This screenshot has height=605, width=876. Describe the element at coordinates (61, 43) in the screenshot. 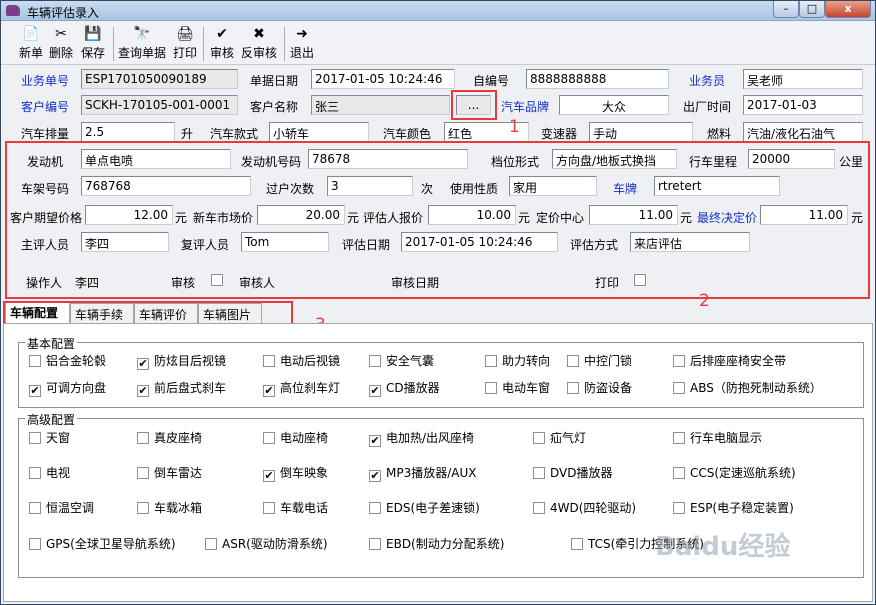

I see `delete-button: ✂ 删除` at that location.